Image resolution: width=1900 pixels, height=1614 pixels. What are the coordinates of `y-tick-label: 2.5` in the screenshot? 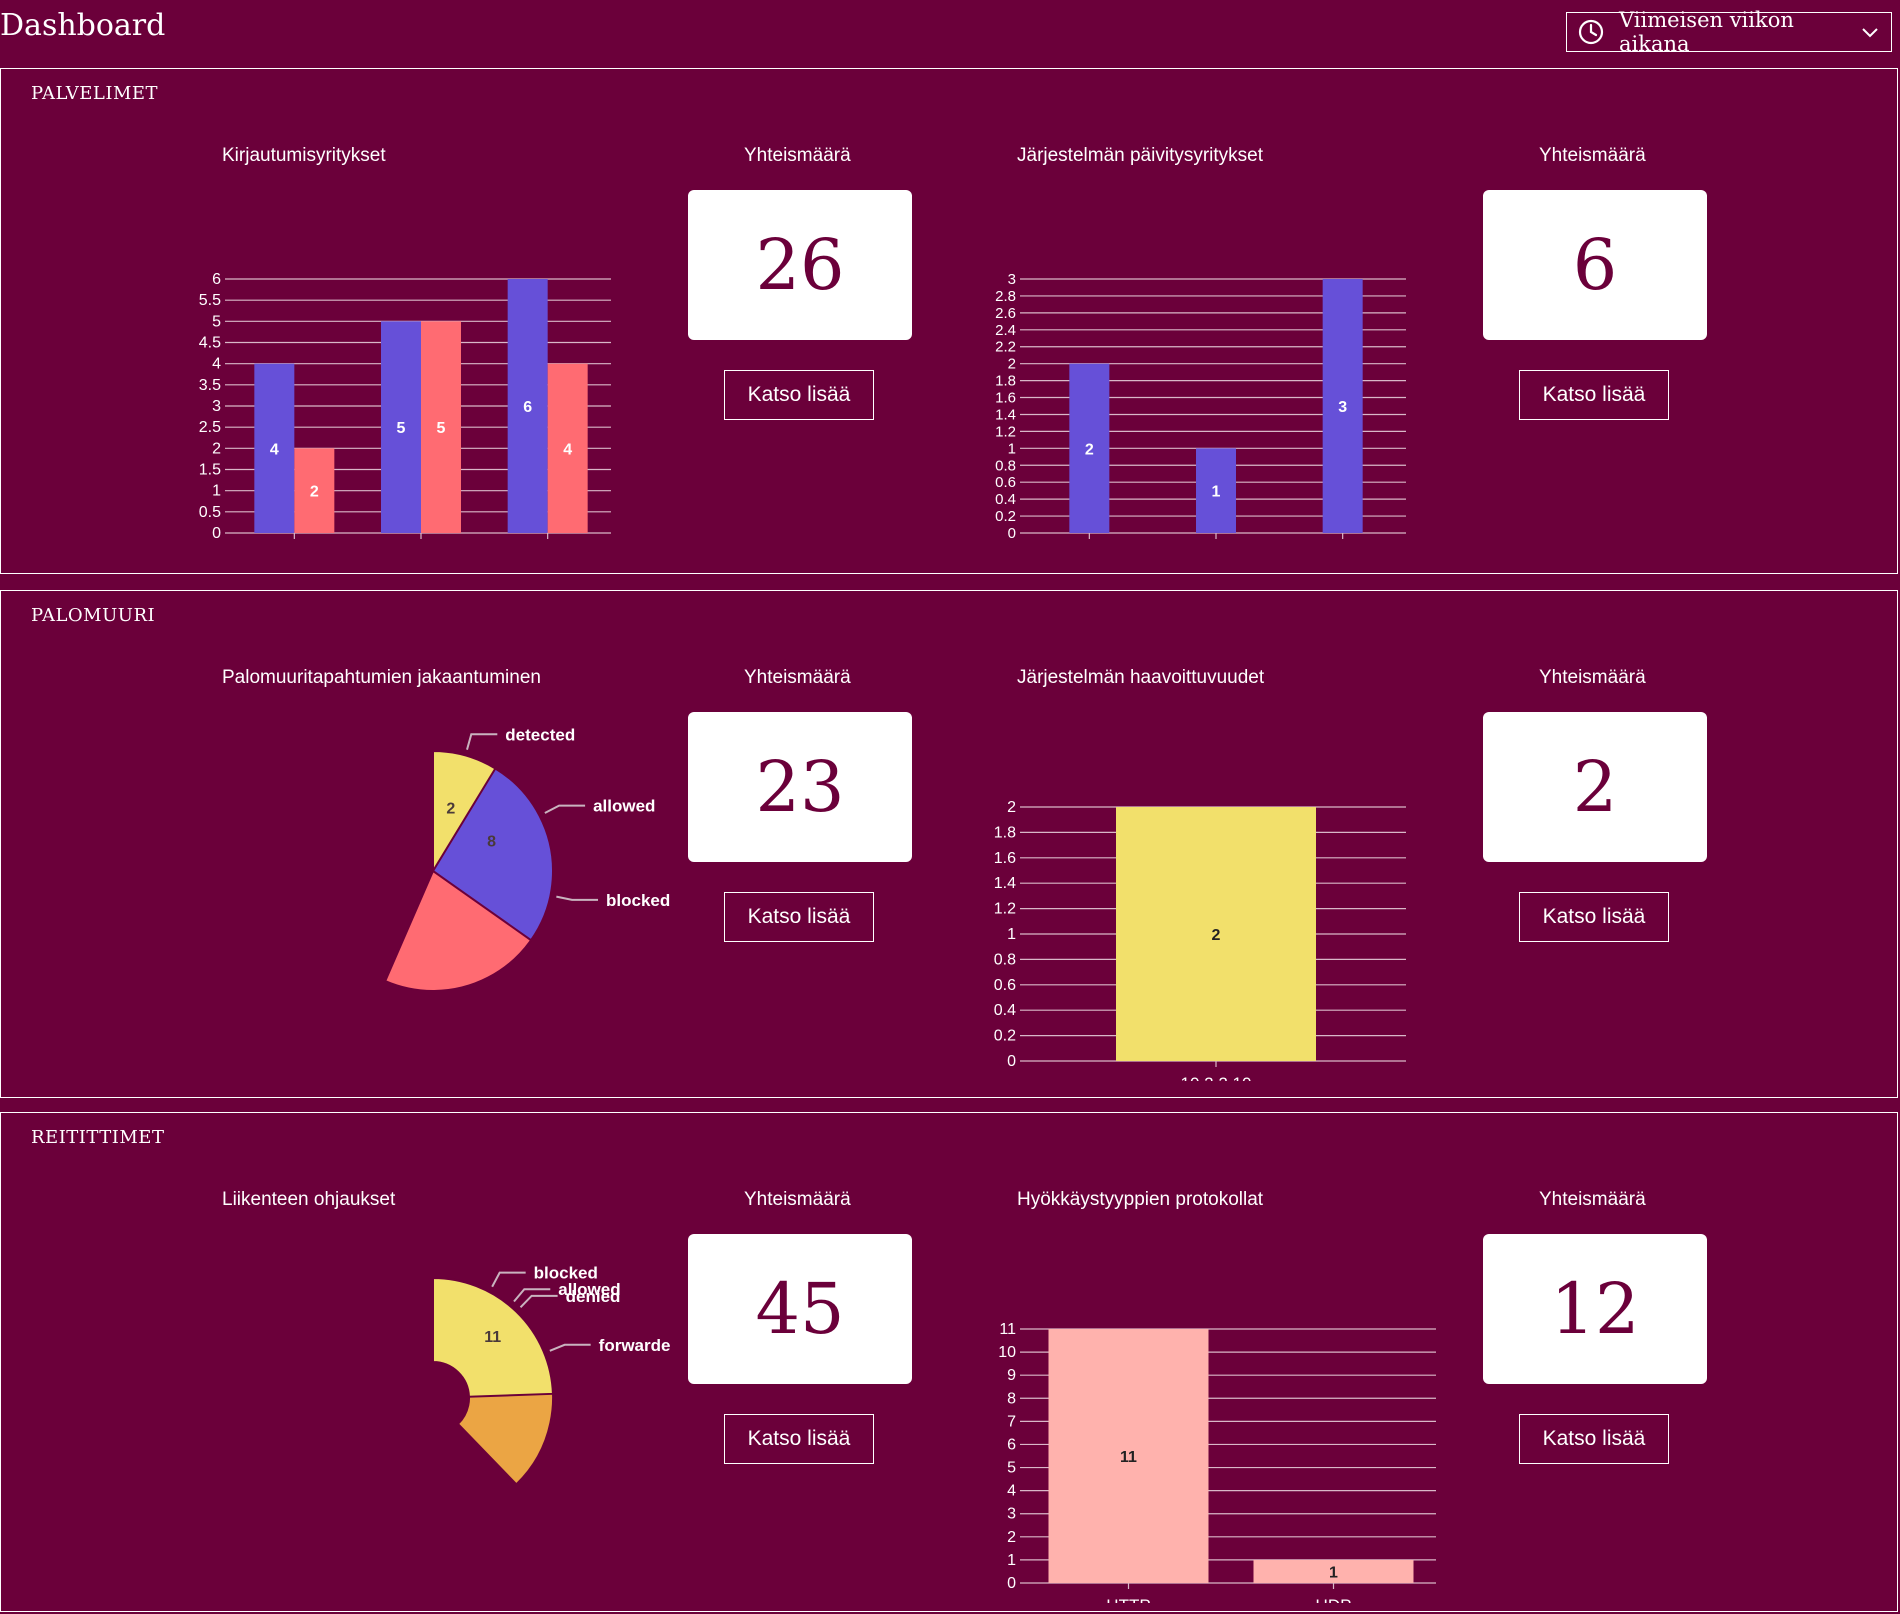 It's located at (210, 427).